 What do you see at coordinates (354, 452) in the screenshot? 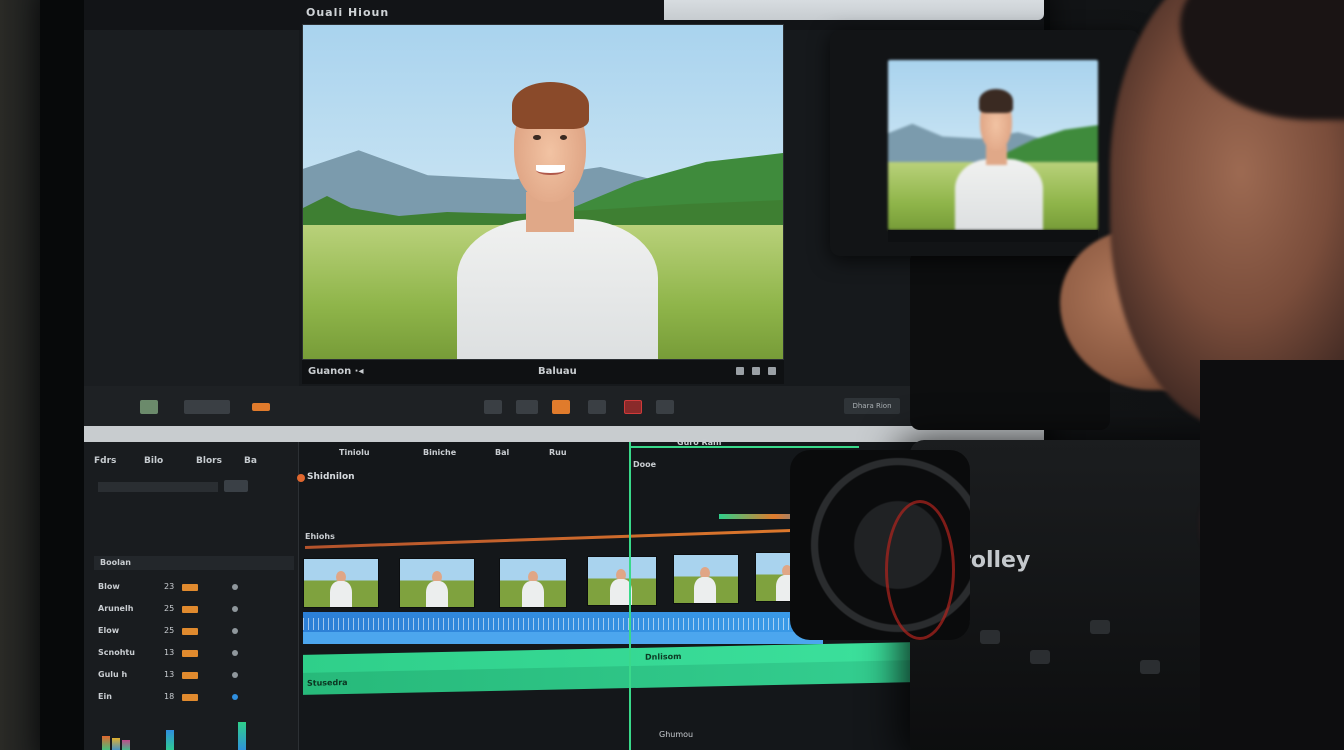
I see `ruler-label: Tiniolu` at bounding box center [354, 452].